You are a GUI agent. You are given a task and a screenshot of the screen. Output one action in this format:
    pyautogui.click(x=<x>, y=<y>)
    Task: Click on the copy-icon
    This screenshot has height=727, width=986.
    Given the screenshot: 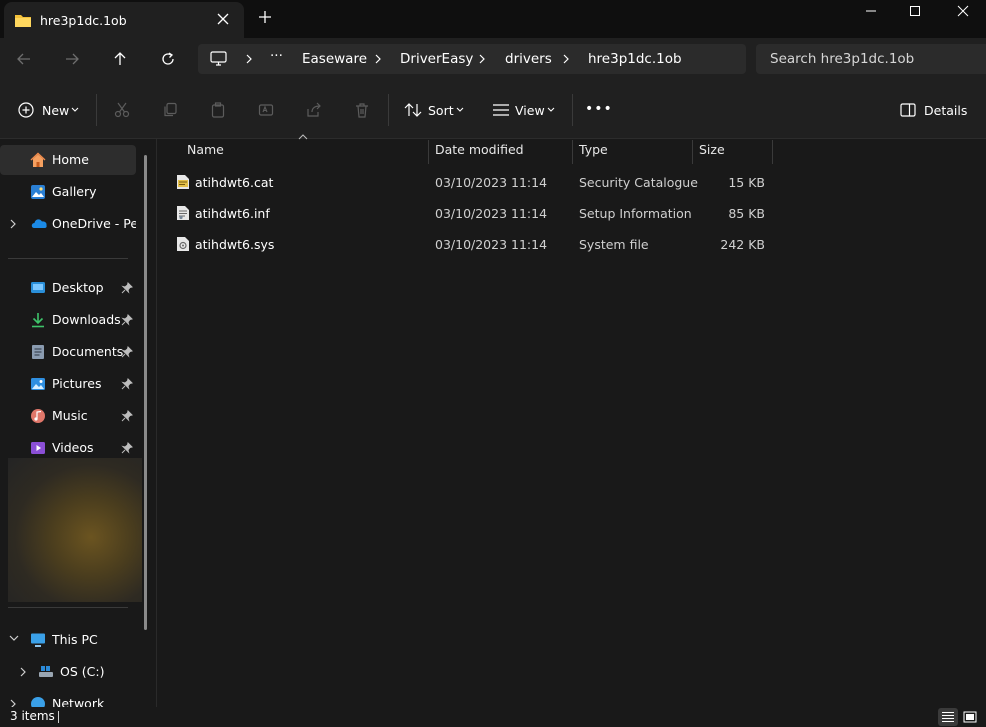 What is the action you would take?
    pyautogui.click(x=170, y=110)
    